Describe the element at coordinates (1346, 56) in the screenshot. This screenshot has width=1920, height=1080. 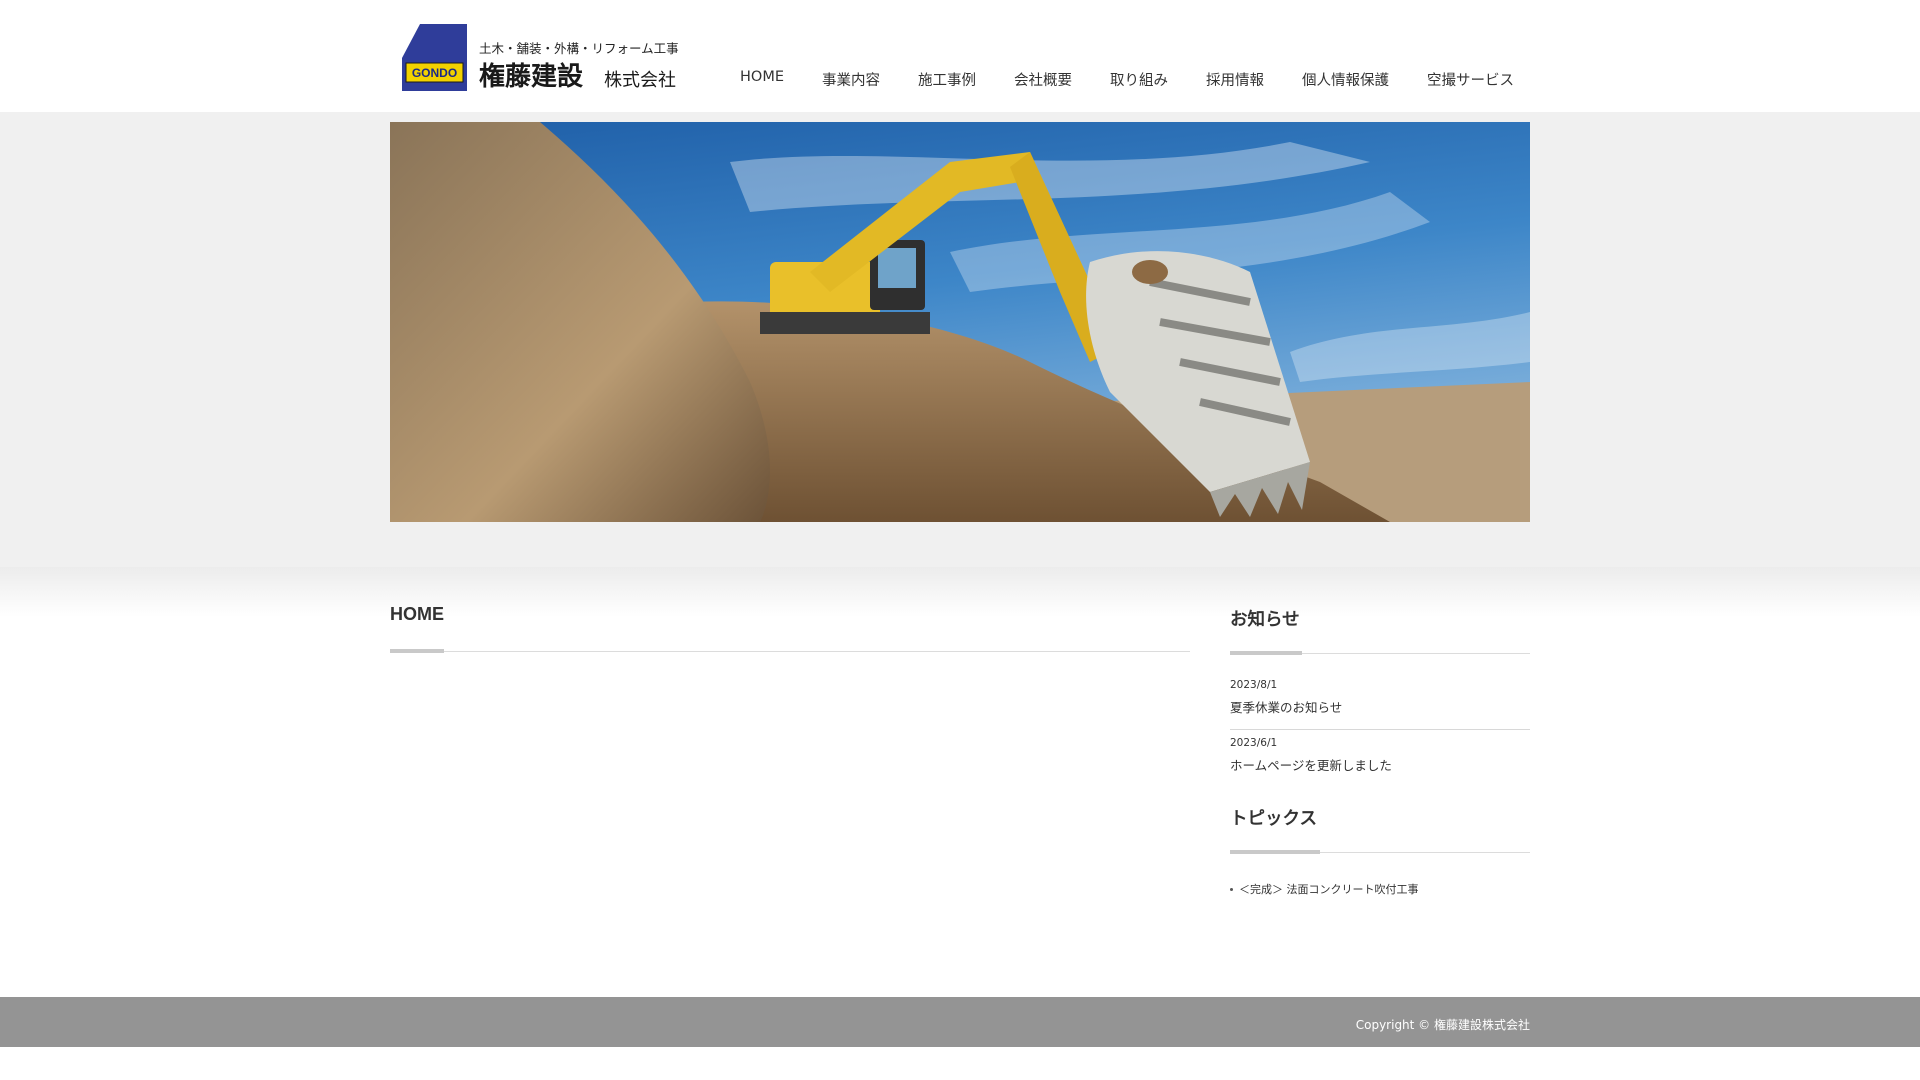
I see `nav-privacy: 個人情報保護` at that location.